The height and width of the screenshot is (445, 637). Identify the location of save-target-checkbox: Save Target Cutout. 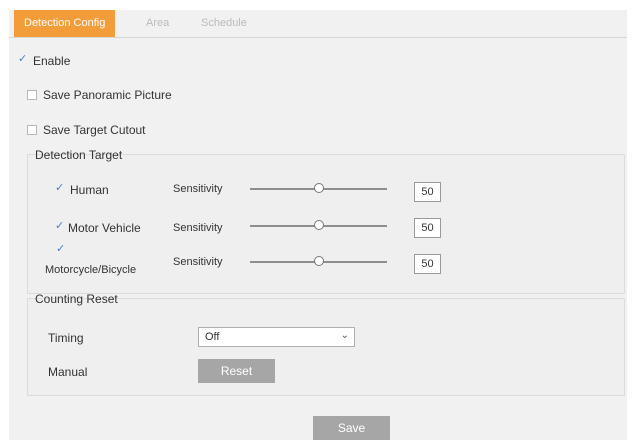
(86, 130).